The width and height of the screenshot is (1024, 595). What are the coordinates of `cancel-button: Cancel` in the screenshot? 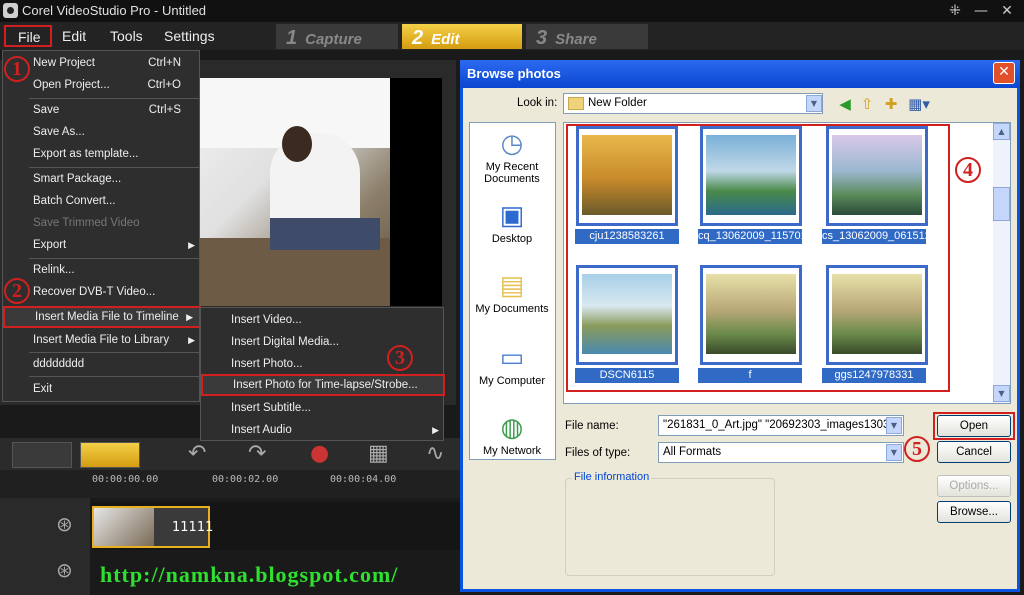 It's located at (974, 452).